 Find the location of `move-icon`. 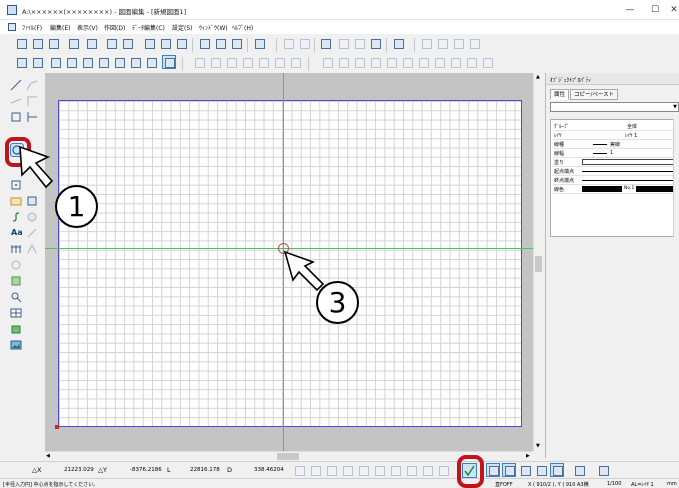

move-icon is located at coordinates (215, 62).